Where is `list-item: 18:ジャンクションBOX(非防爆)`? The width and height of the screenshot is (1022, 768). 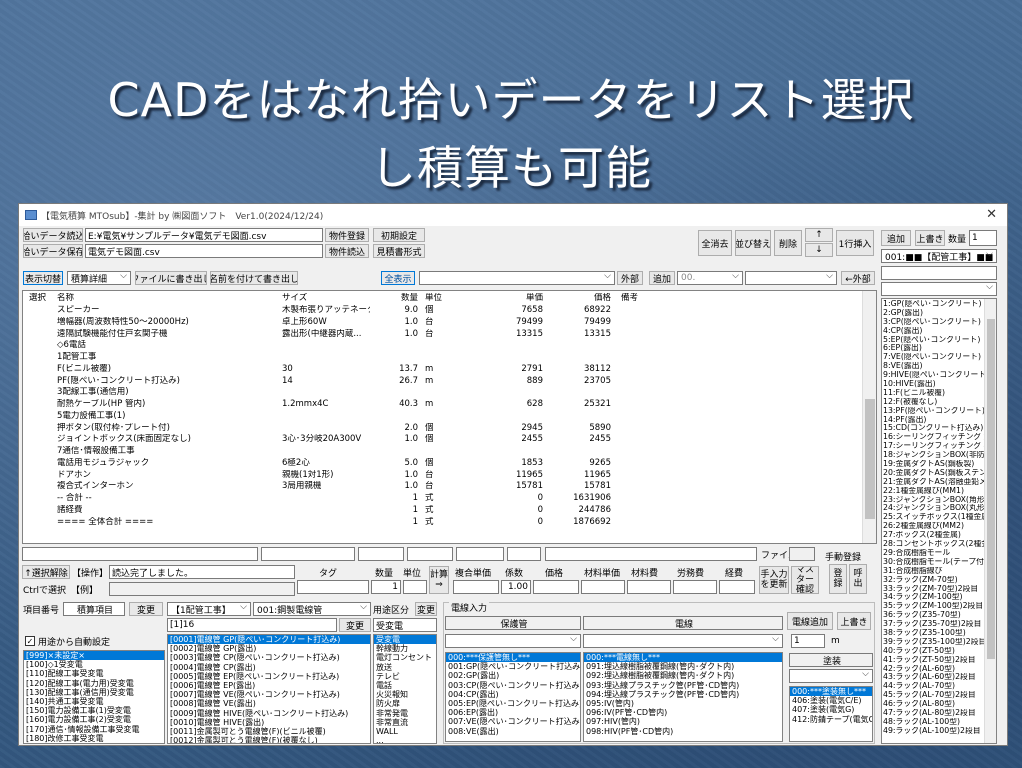 list-item: 18:ジャンクションBOX(非防爆) is located at coordinates (939, 455).